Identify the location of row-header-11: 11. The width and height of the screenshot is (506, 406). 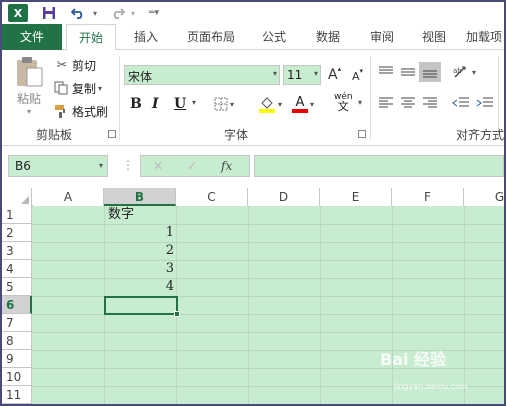
(17, 395).